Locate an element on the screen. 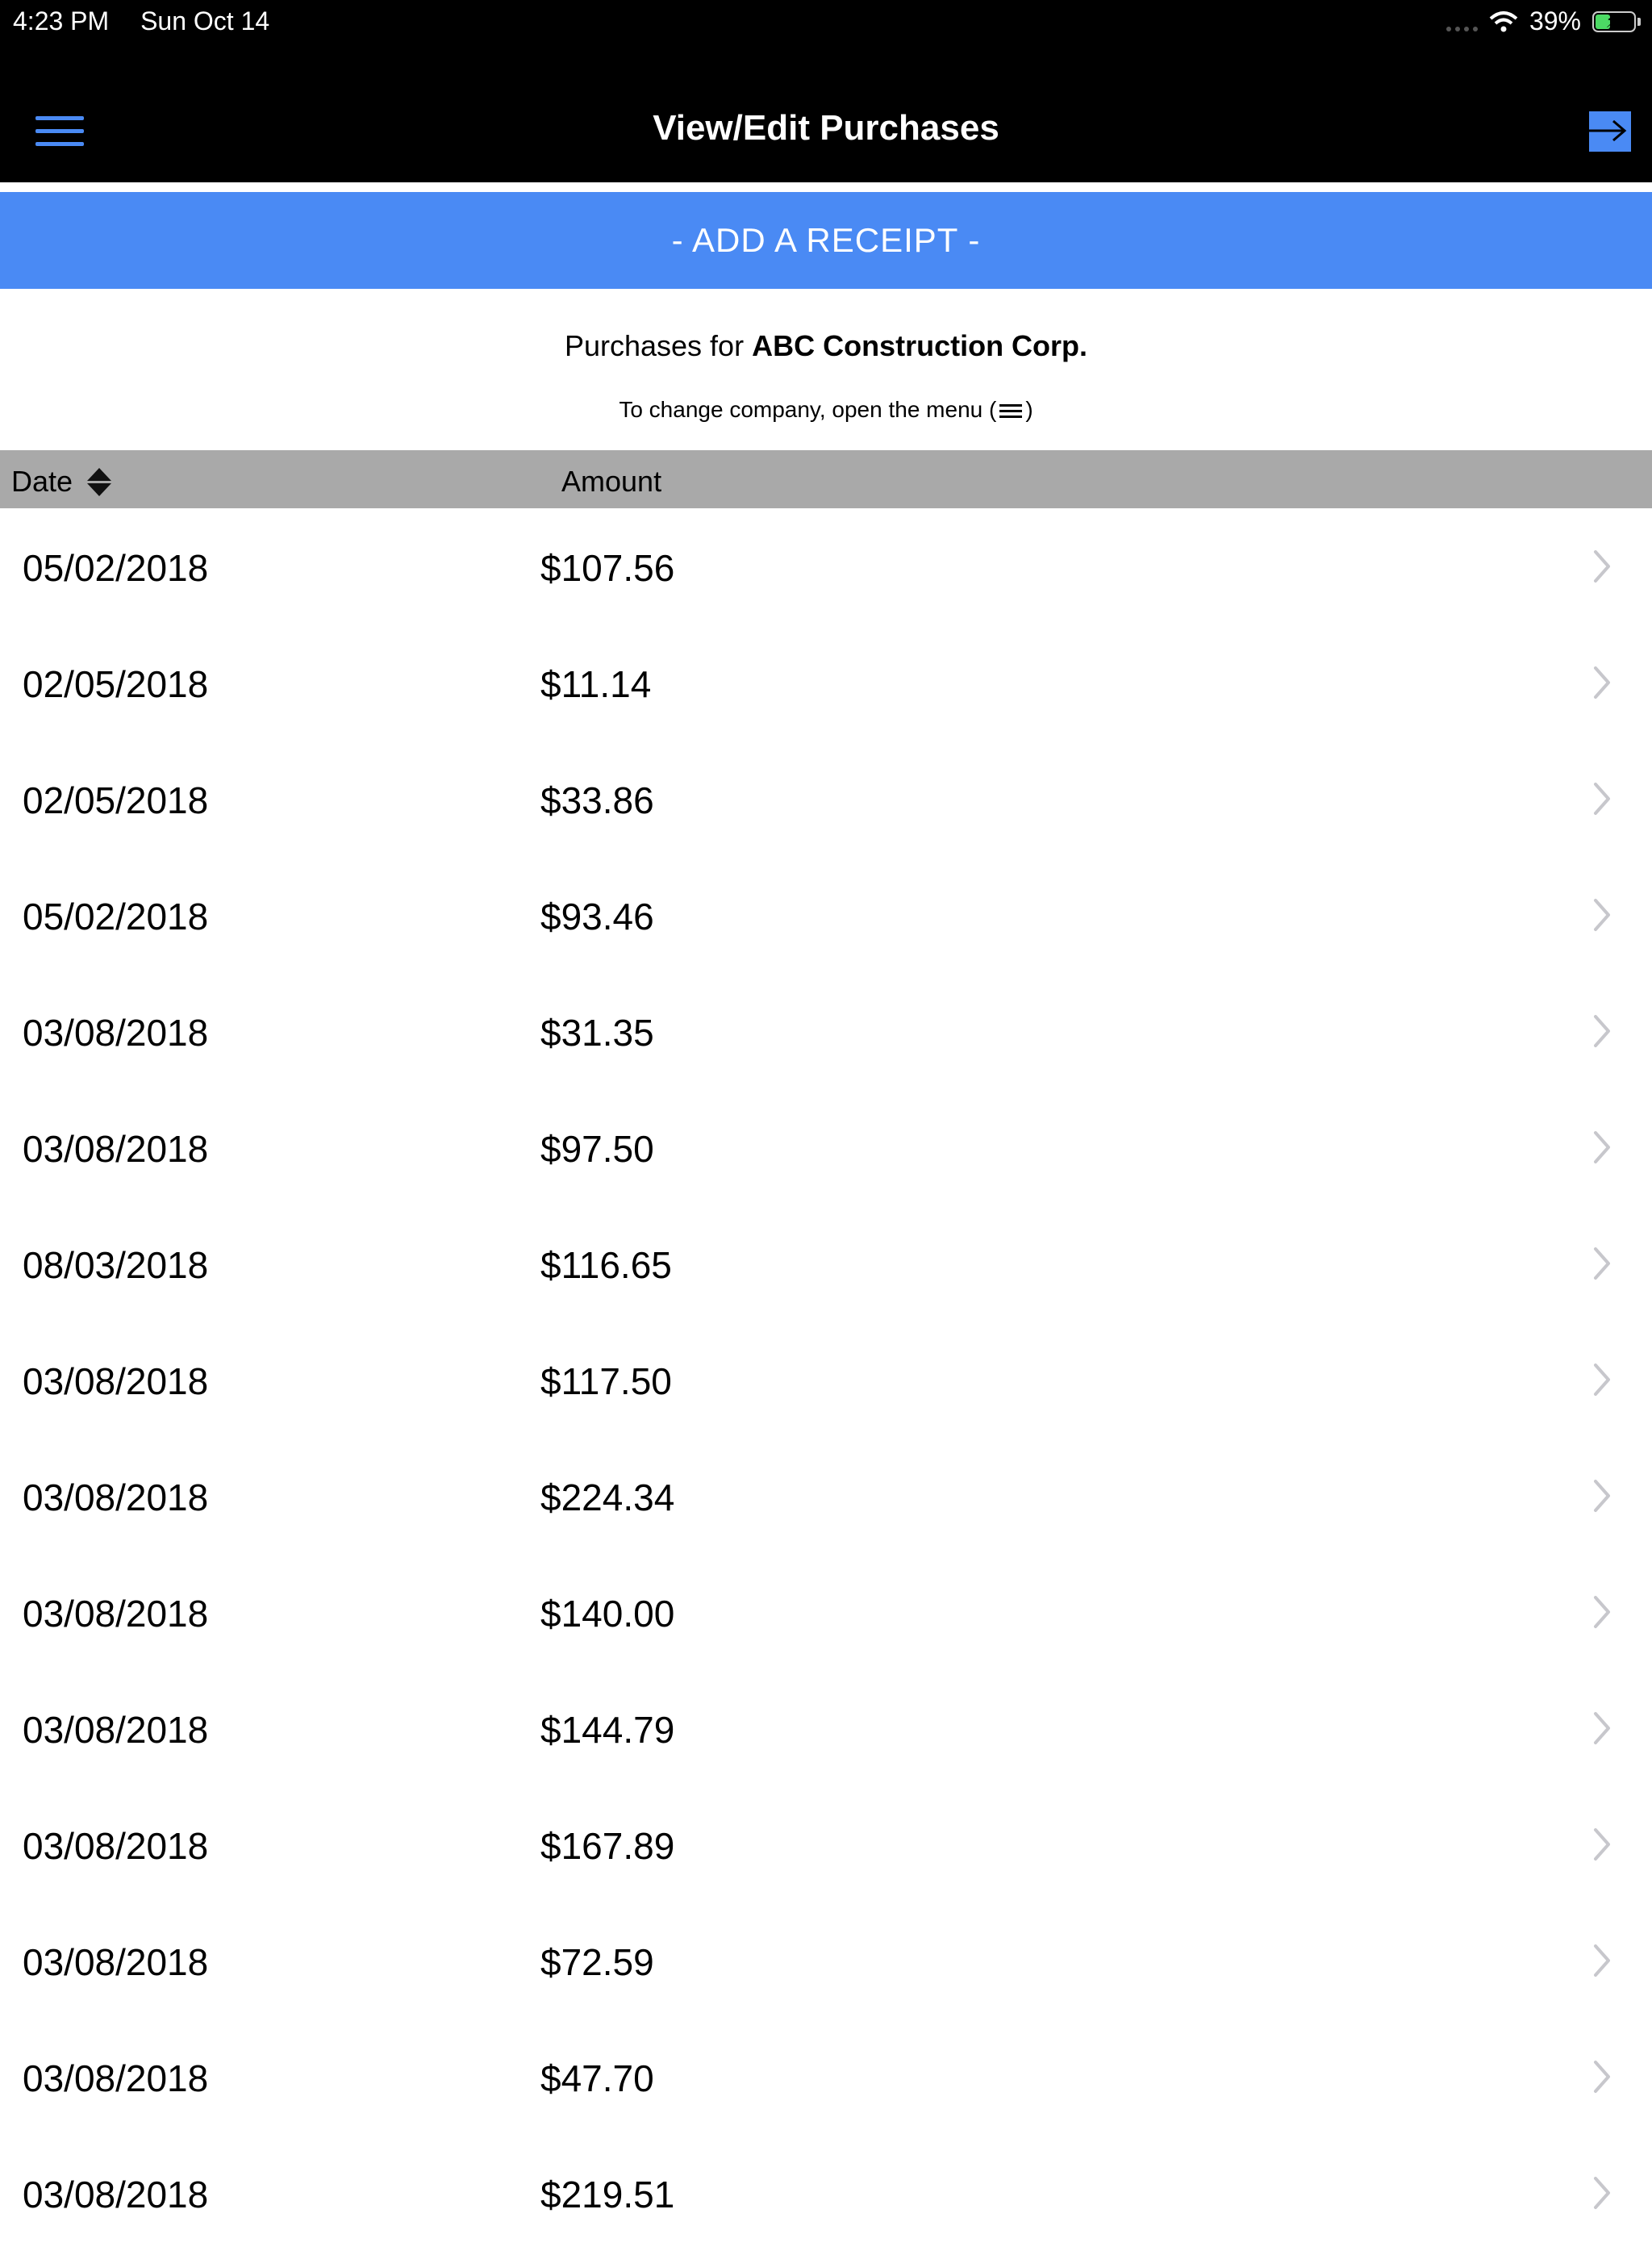  nav-separator is located at coordinates (826, 187).